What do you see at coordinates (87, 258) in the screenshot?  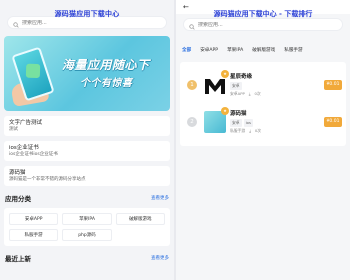 I see `latest-section-header: 最近上新 查看更多` at bounding box center [87, 258].